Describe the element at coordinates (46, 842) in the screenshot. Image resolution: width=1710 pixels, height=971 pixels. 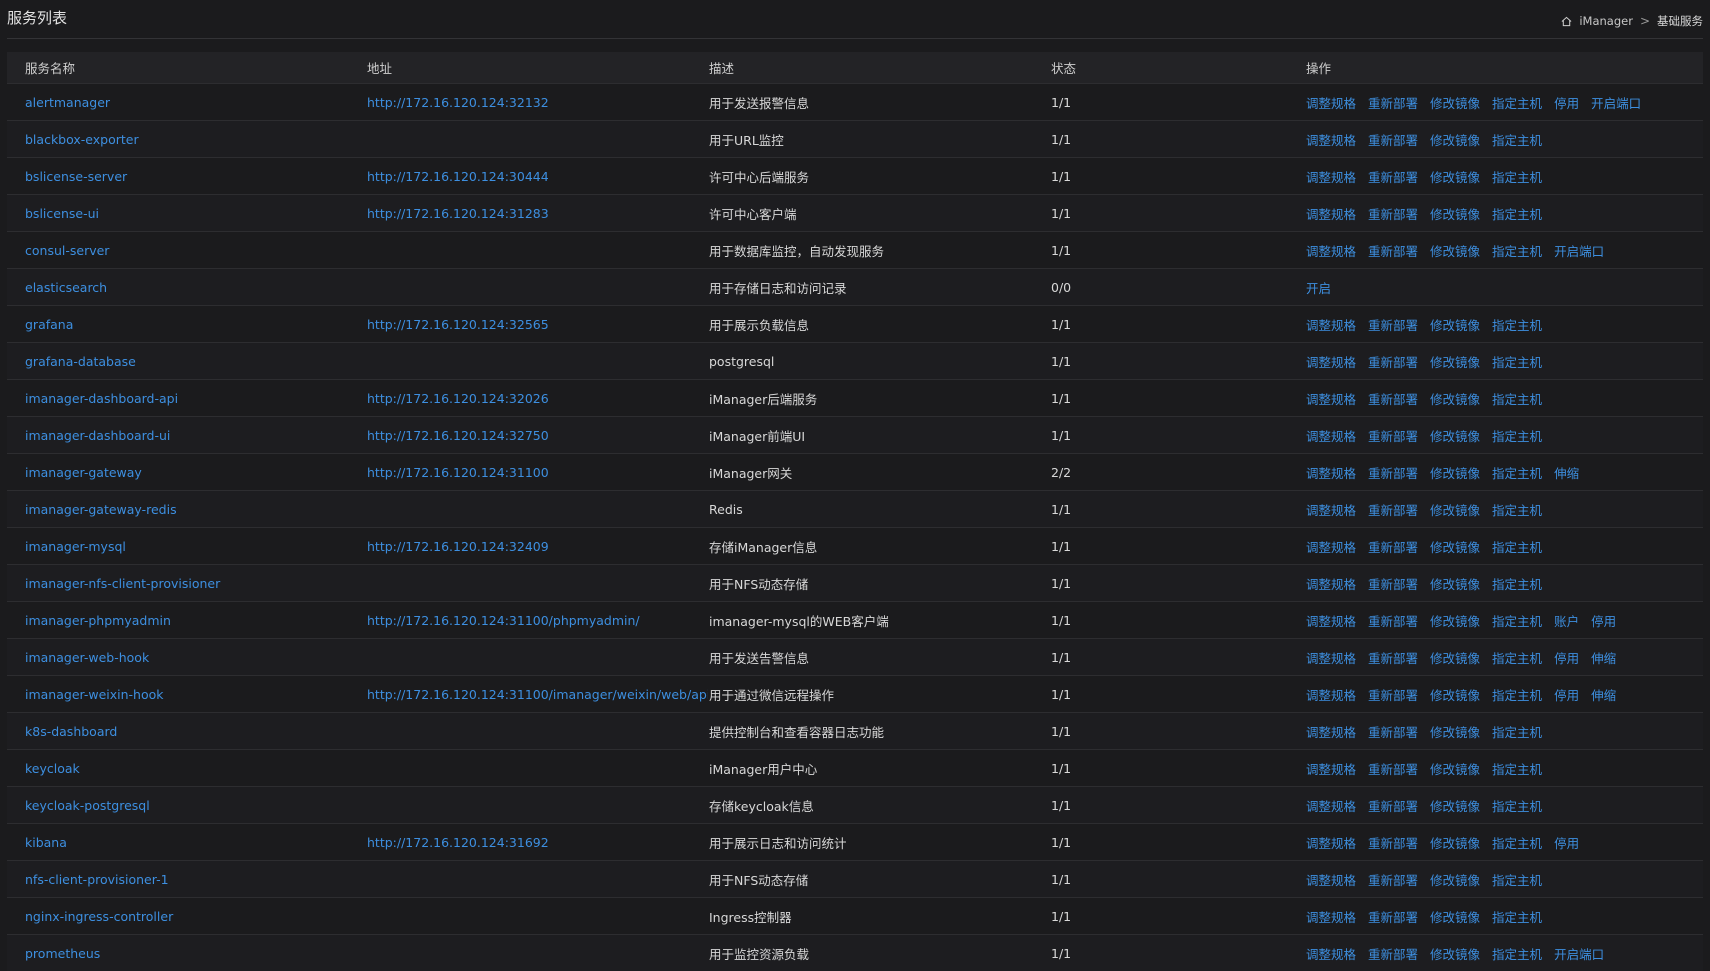
I see `service-name-link: kibana` at that location.